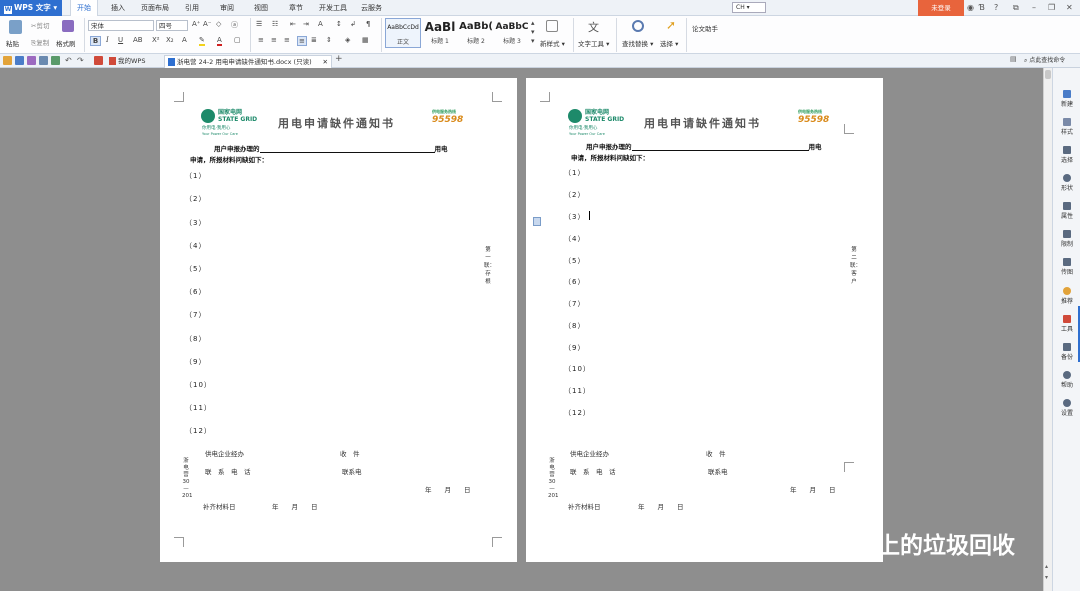 Image resolution: width=1080 pixels, height=591 pixels. Describe the element at coordinates (69, 60) in the screenshot. I see `undo-icon: ↶` at that location.